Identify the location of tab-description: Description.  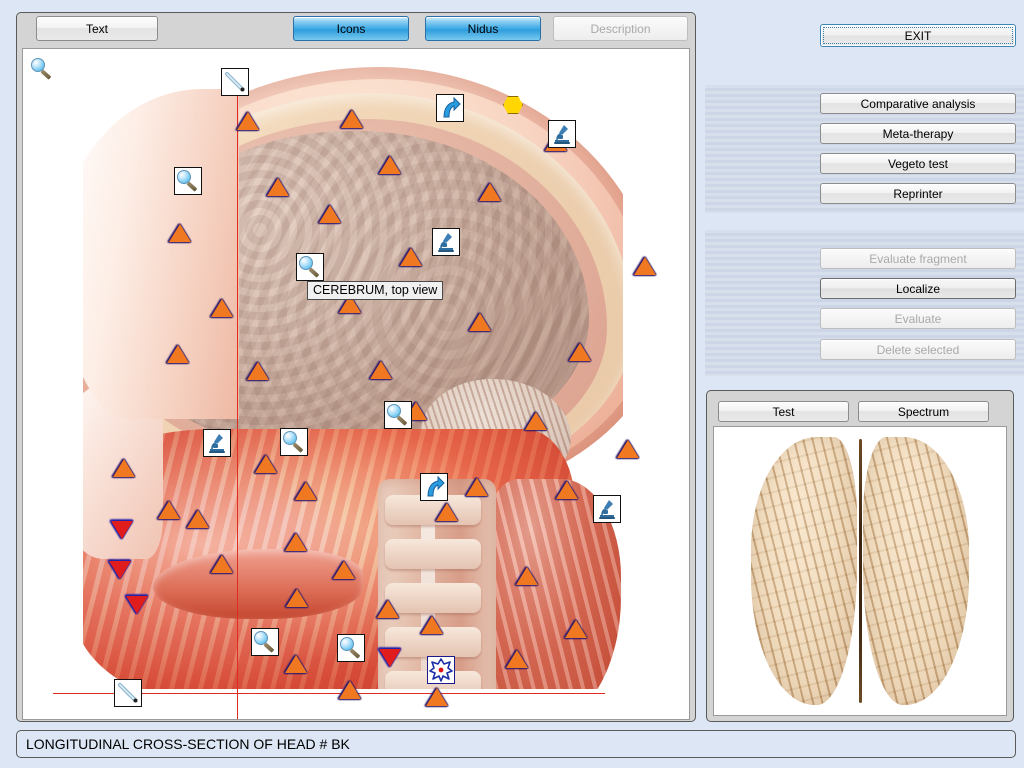
(620, 28).